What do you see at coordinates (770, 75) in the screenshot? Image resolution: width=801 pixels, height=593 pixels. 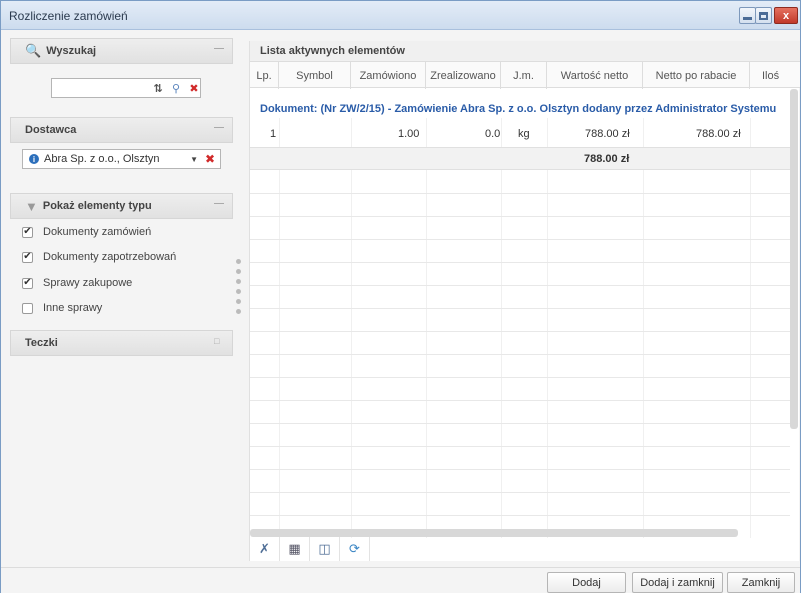 I see `column-header-quantity: Iloś` at bounding box center [770, 75].